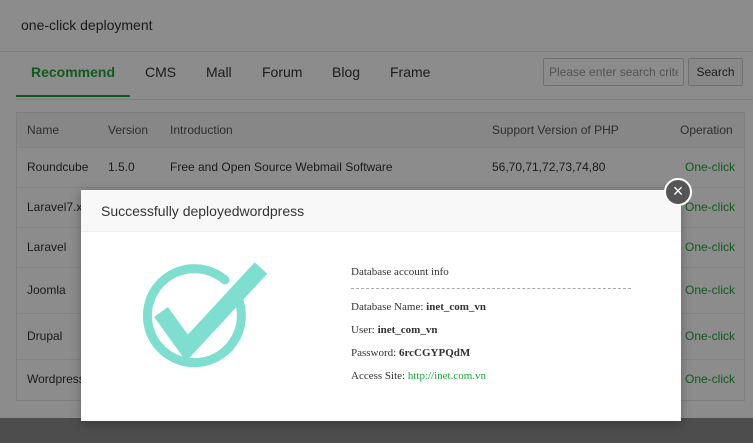  I want to click on db-user-label: User:, so click(364, 330).